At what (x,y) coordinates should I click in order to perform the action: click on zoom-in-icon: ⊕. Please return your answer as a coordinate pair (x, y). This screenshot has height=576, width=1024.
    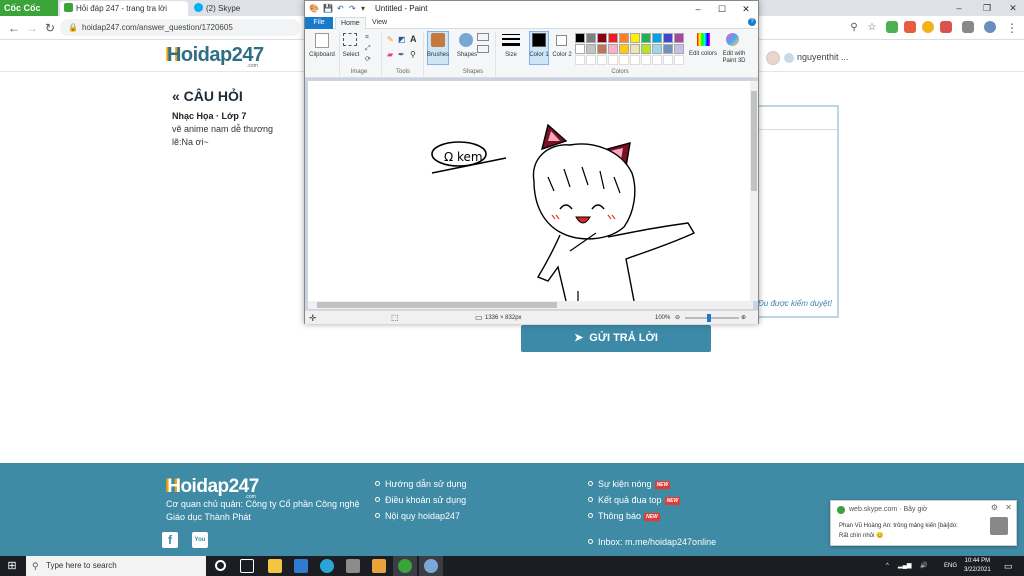
    Looking at the image, I should click on (743, 318).